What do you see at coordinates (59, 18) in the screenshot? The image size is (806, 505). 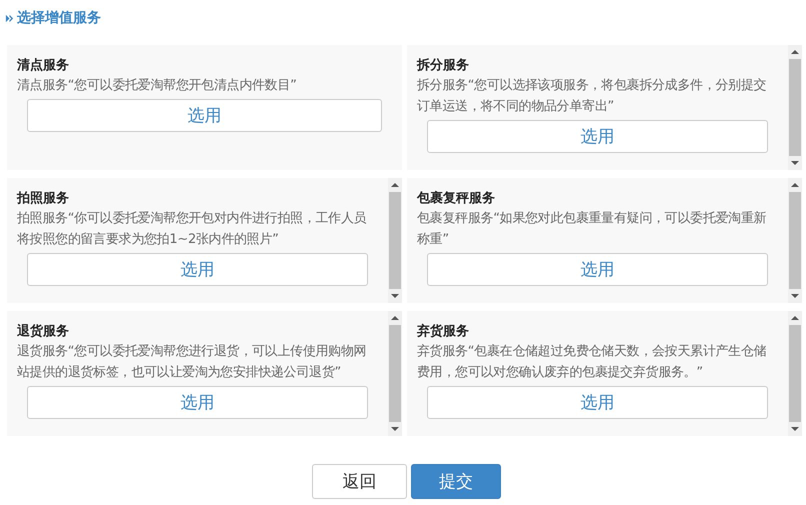 I see `section-title: 选择增值服务` at bounding box center [59, 18].